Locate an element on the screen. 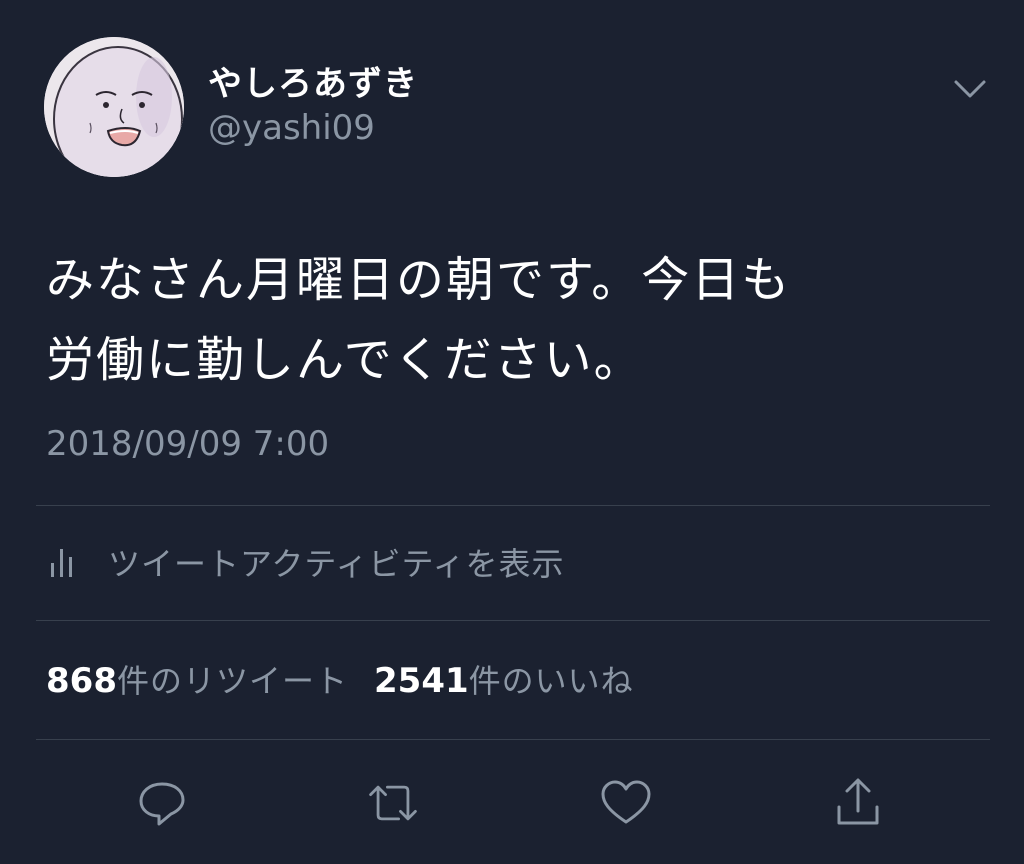 Image resolution: width=1024 pixels, height=864 pixels. retweet-count-link: 868 件のリツイート is located at coordinates (197, 679).